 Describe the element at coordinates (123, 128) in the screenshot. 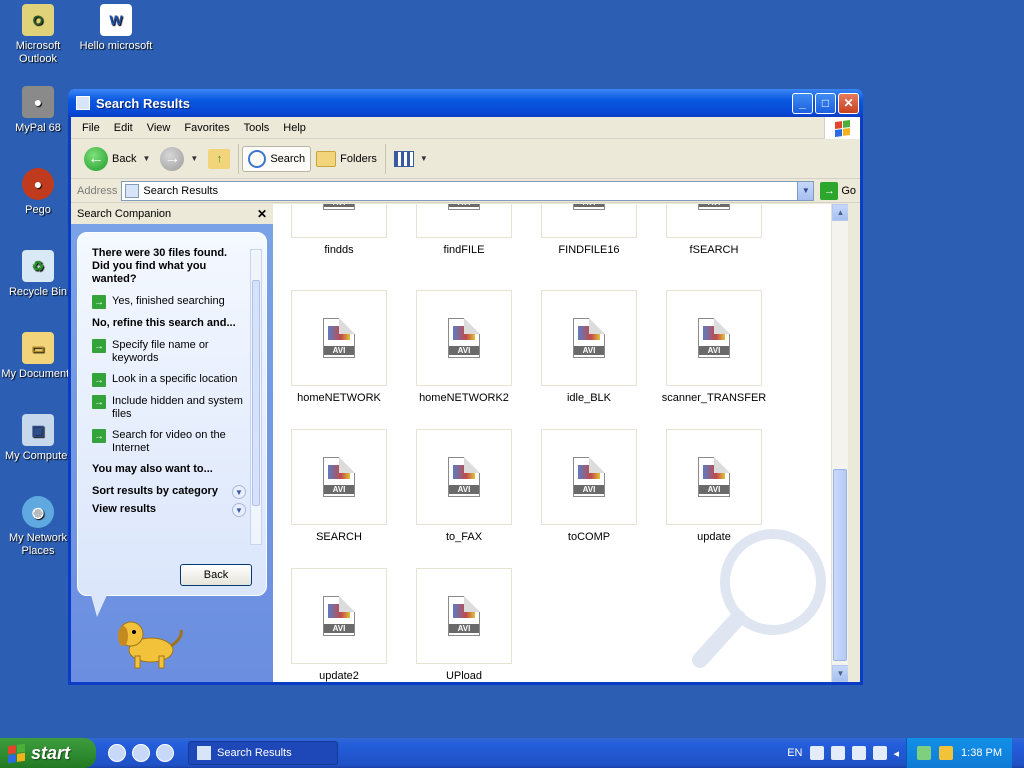

I see `menu-edit: Edit` at that location.